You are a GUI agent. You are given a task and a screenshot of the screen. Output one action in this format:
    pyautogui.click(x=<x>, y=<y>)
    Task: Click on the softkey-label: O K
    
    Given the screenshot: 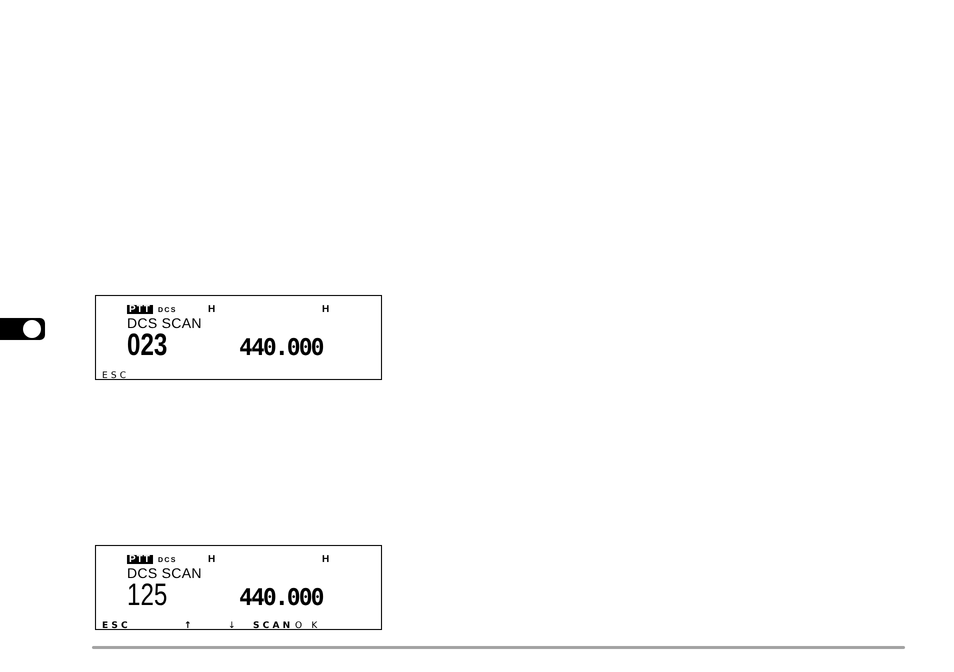 What is the action you would take?
    pyautogui.click(x=307, y=626)
    